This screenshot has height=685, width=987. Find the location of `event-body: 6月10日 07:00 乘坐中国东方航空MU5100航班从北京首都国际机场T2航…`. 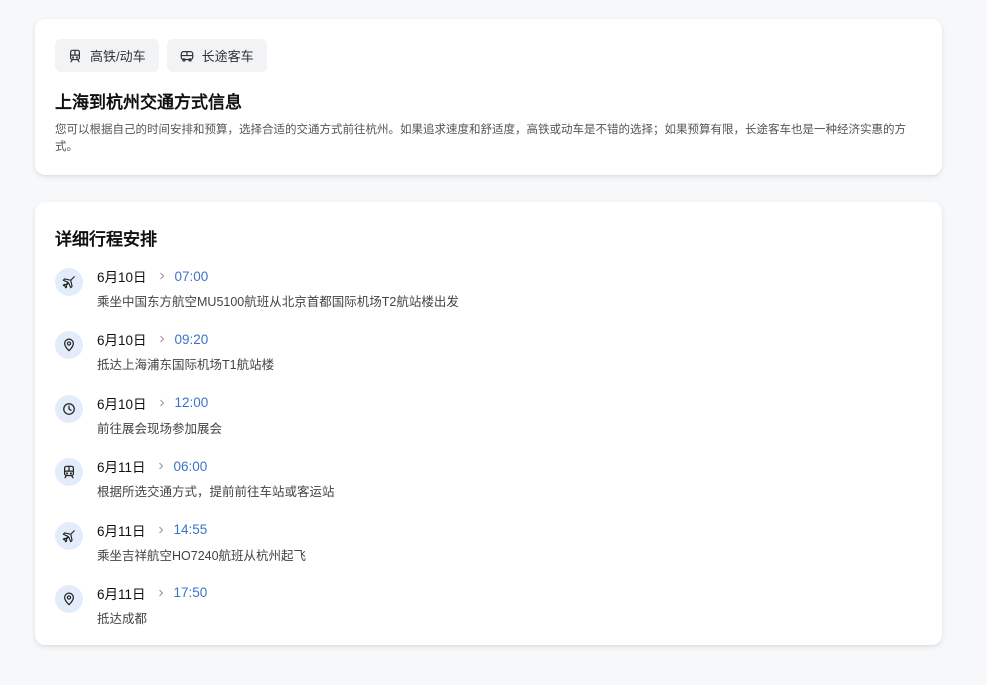

event-body: 6月10日 07:00 乘坐中国东方航空MU5100航班从北京首都国际机场T2航… is located at coordinates (278, 298).